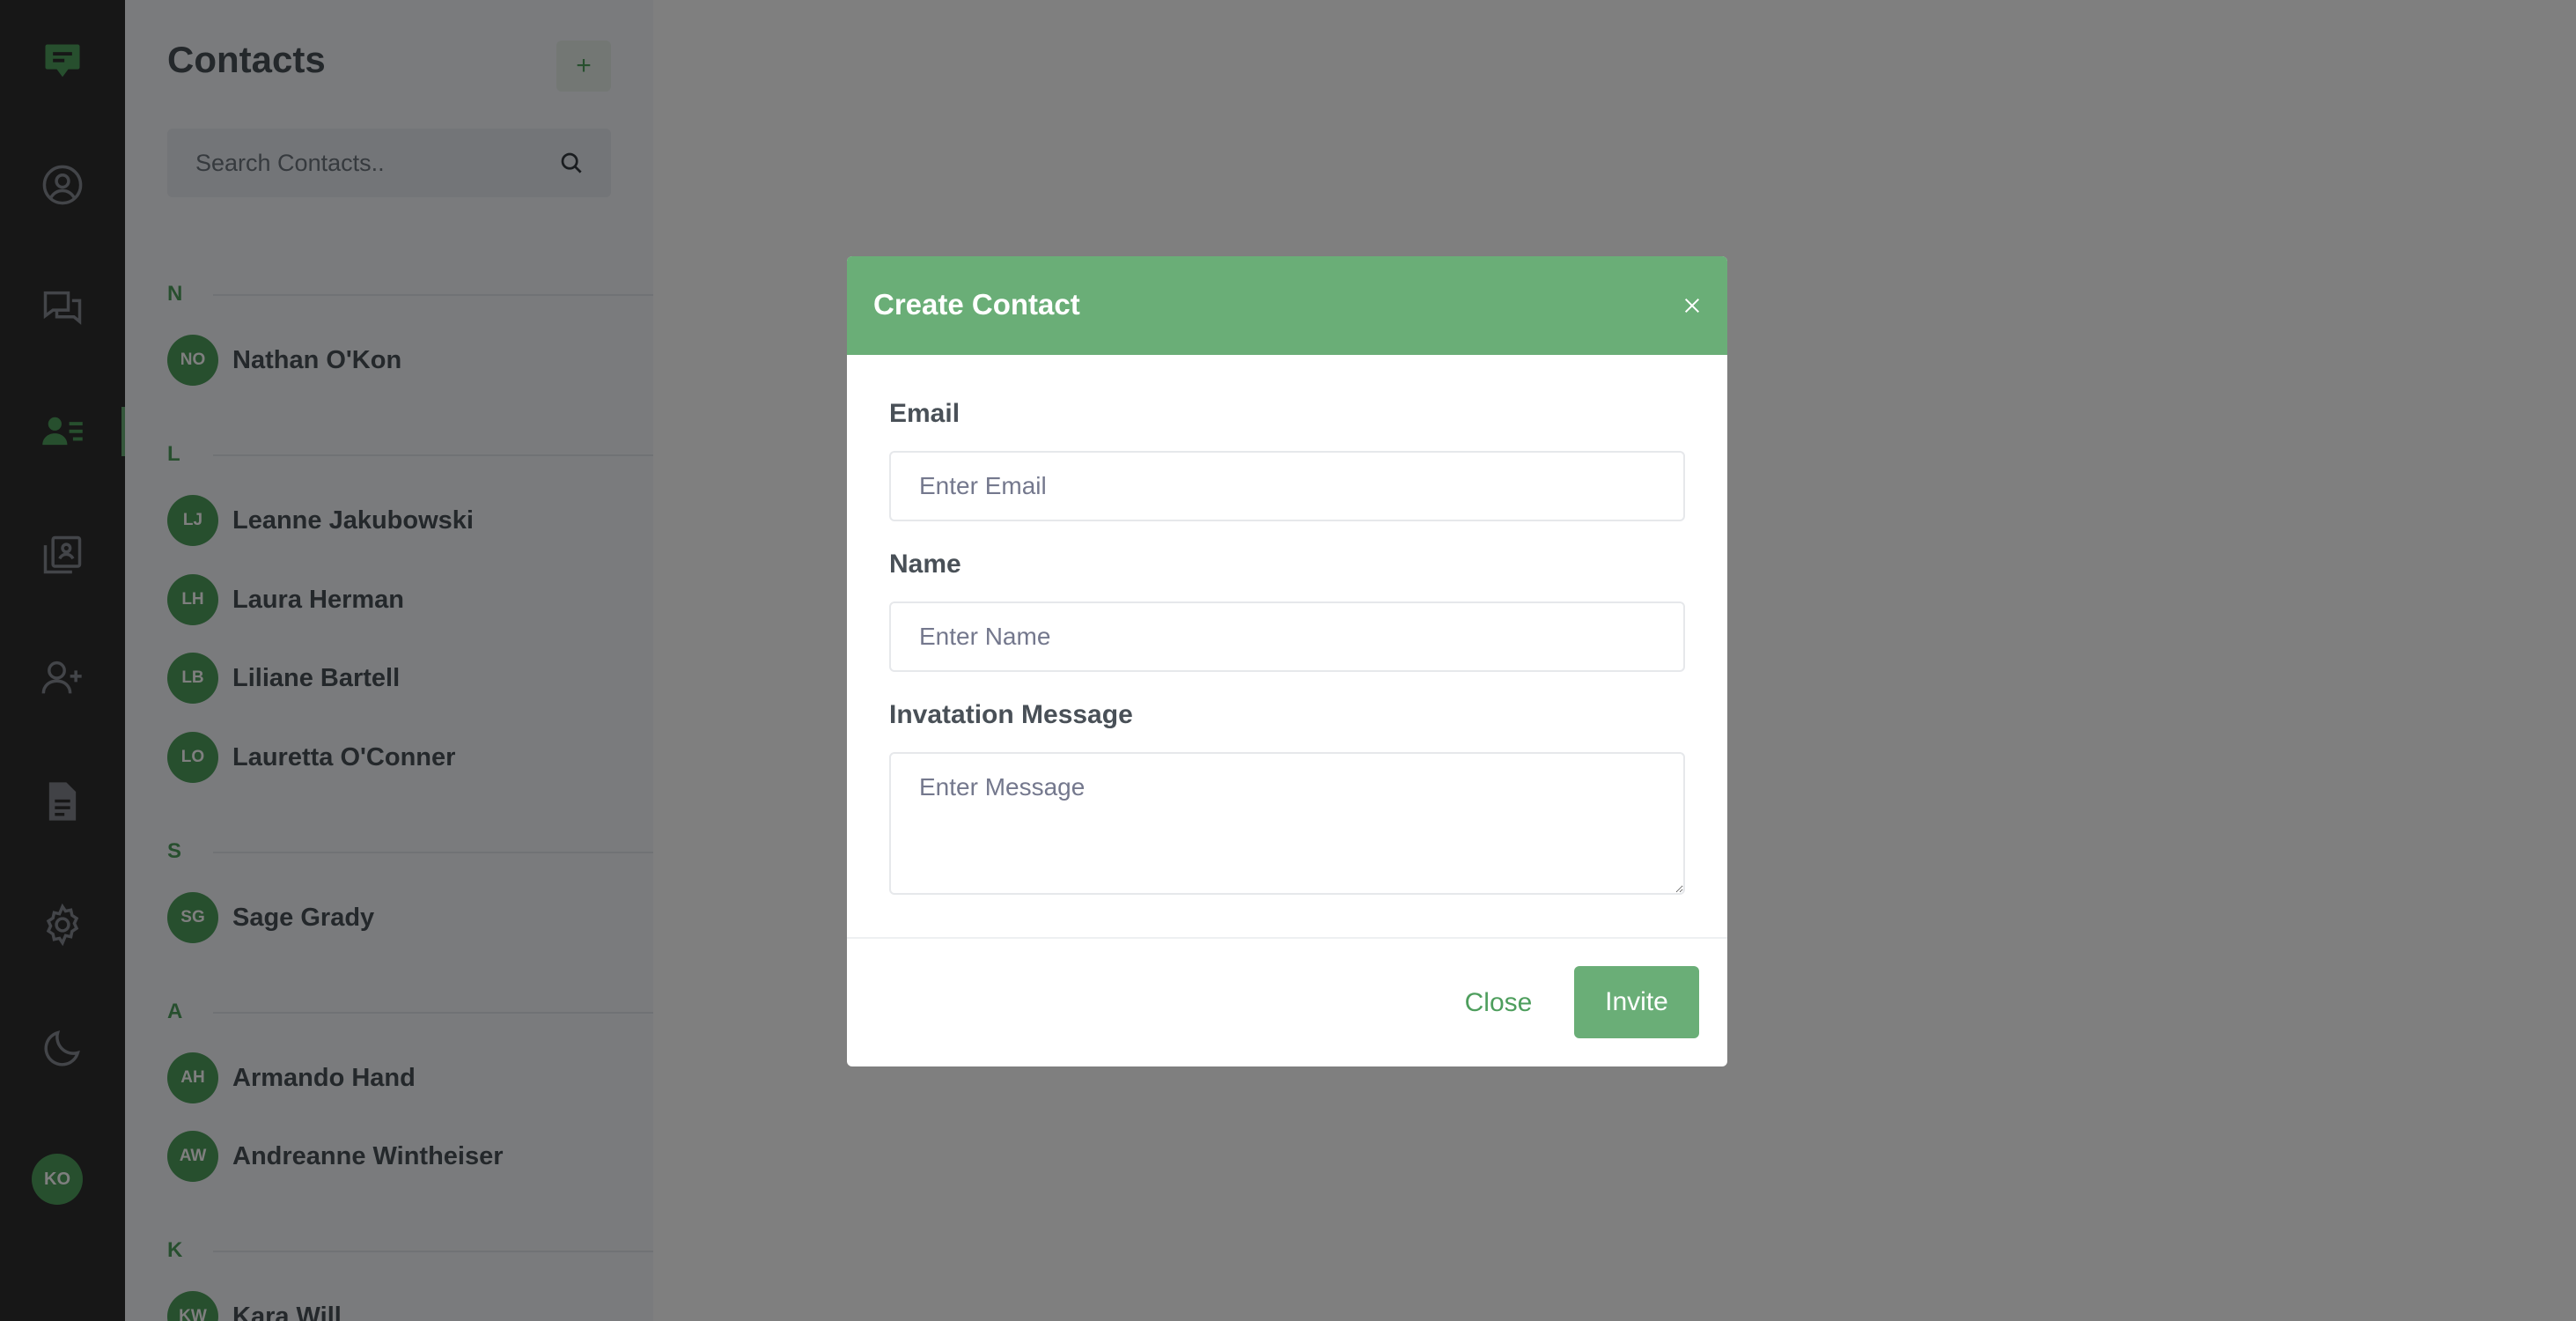 Image resolution: width=2576 pixels, height=1321 pixels. I want to click on modal-footer-divider, so click(1287, 938).